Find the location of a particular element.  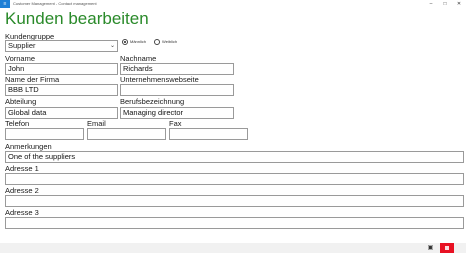

berufsbezeichnung-field: Managing director is located at coordinates (177, 113).